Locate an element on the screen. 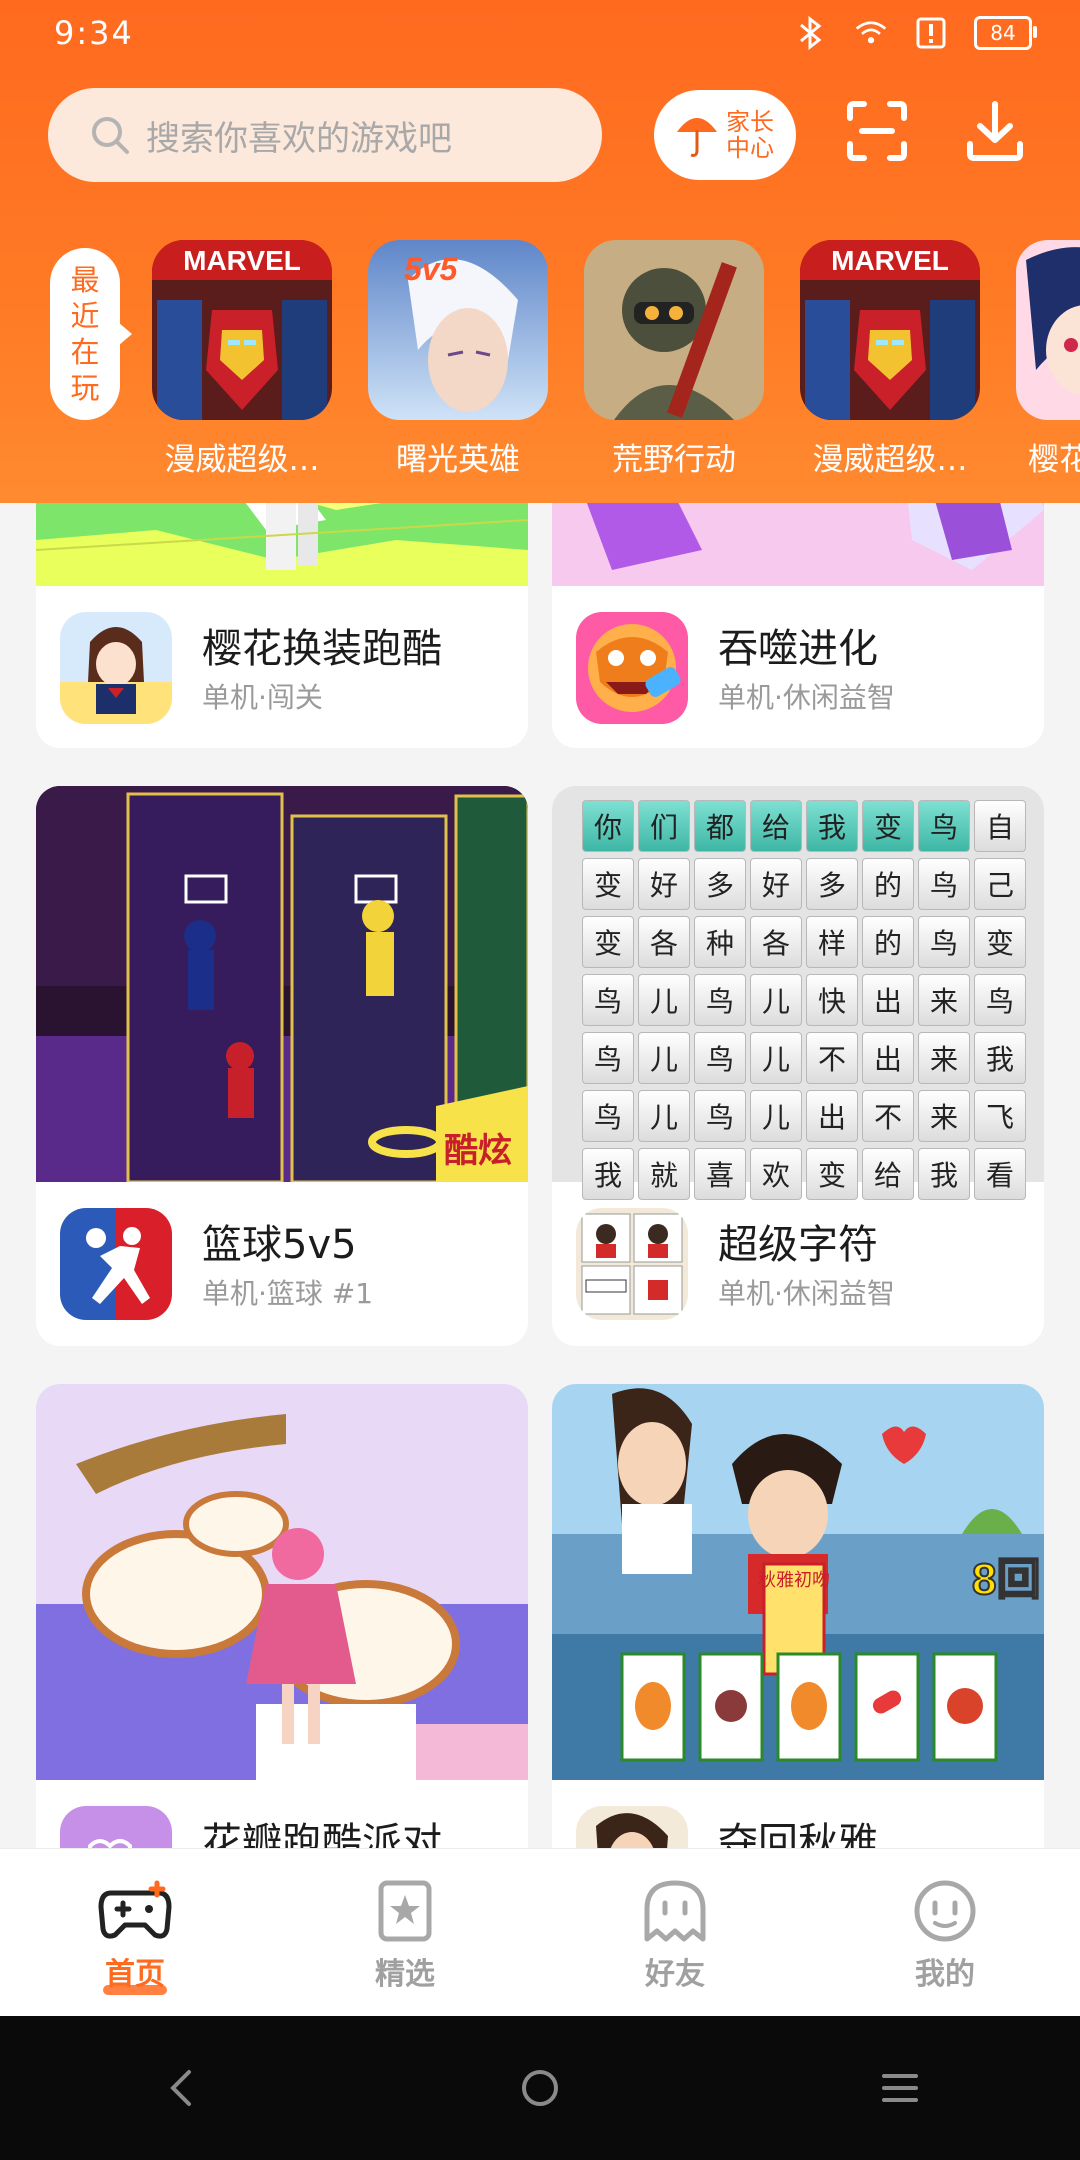 The height and width of the screenshot is (2160, 1080). word-grid-cell: 的 is located at coordinates (888, 884).